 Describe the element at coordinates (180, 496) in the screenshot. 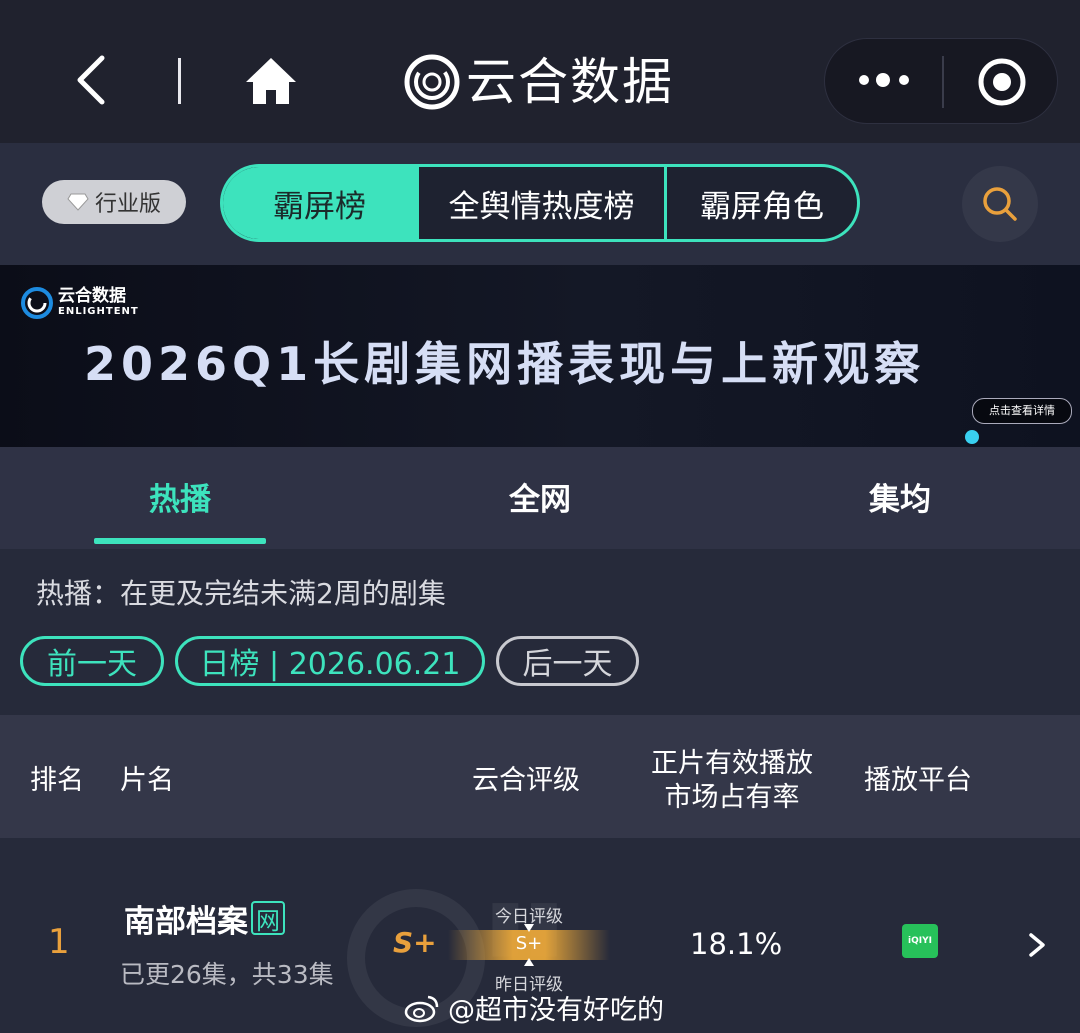

I see `tab-hot-airing: 热播` at that location.